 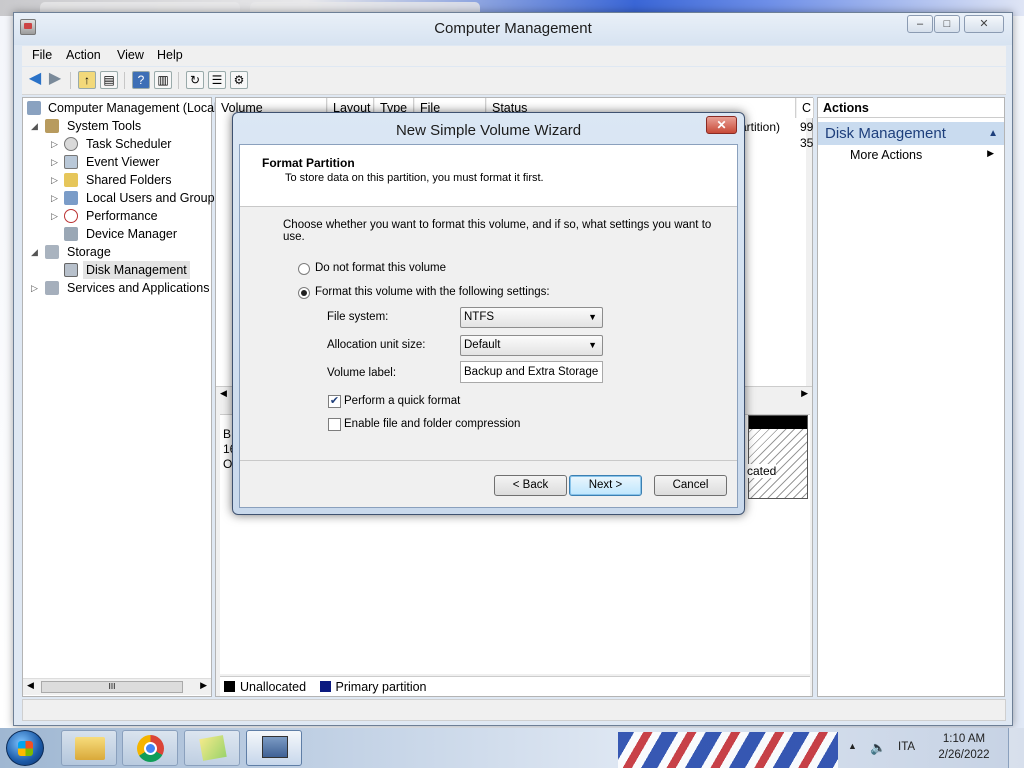 I want to click on legend-unallocated: Unallocated, so click(x=273, y=687).